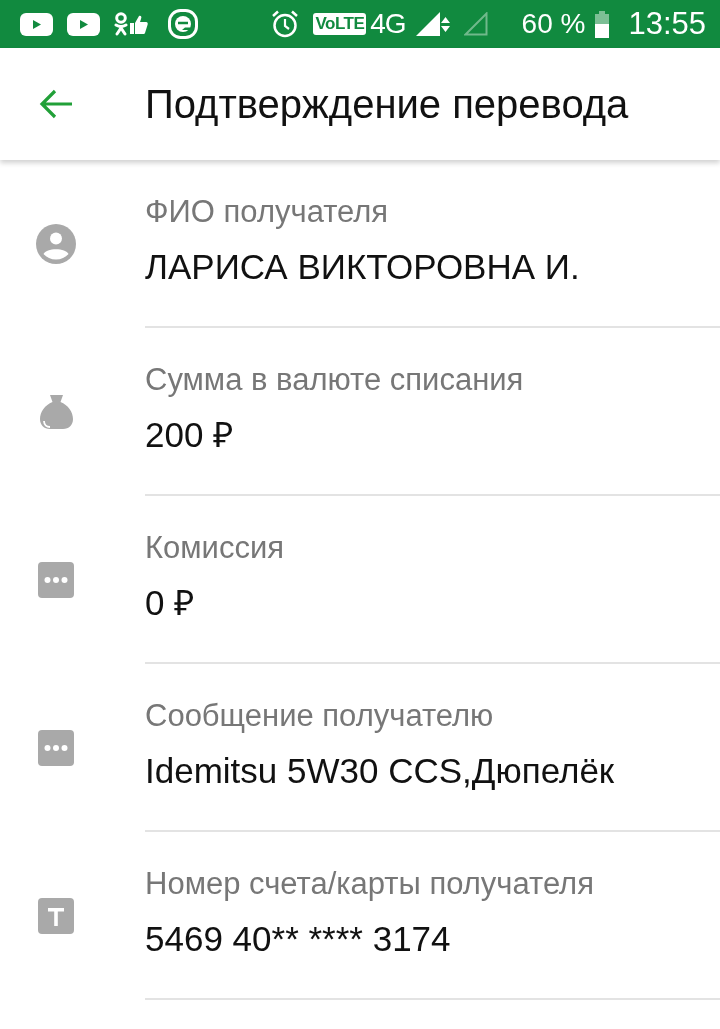 The height and width of the screenshot is (1029, 720). What do you see at coordinates (56, 104) in the screenshot?
I see `back-arrow-icon` at bounding box center [56, 104].